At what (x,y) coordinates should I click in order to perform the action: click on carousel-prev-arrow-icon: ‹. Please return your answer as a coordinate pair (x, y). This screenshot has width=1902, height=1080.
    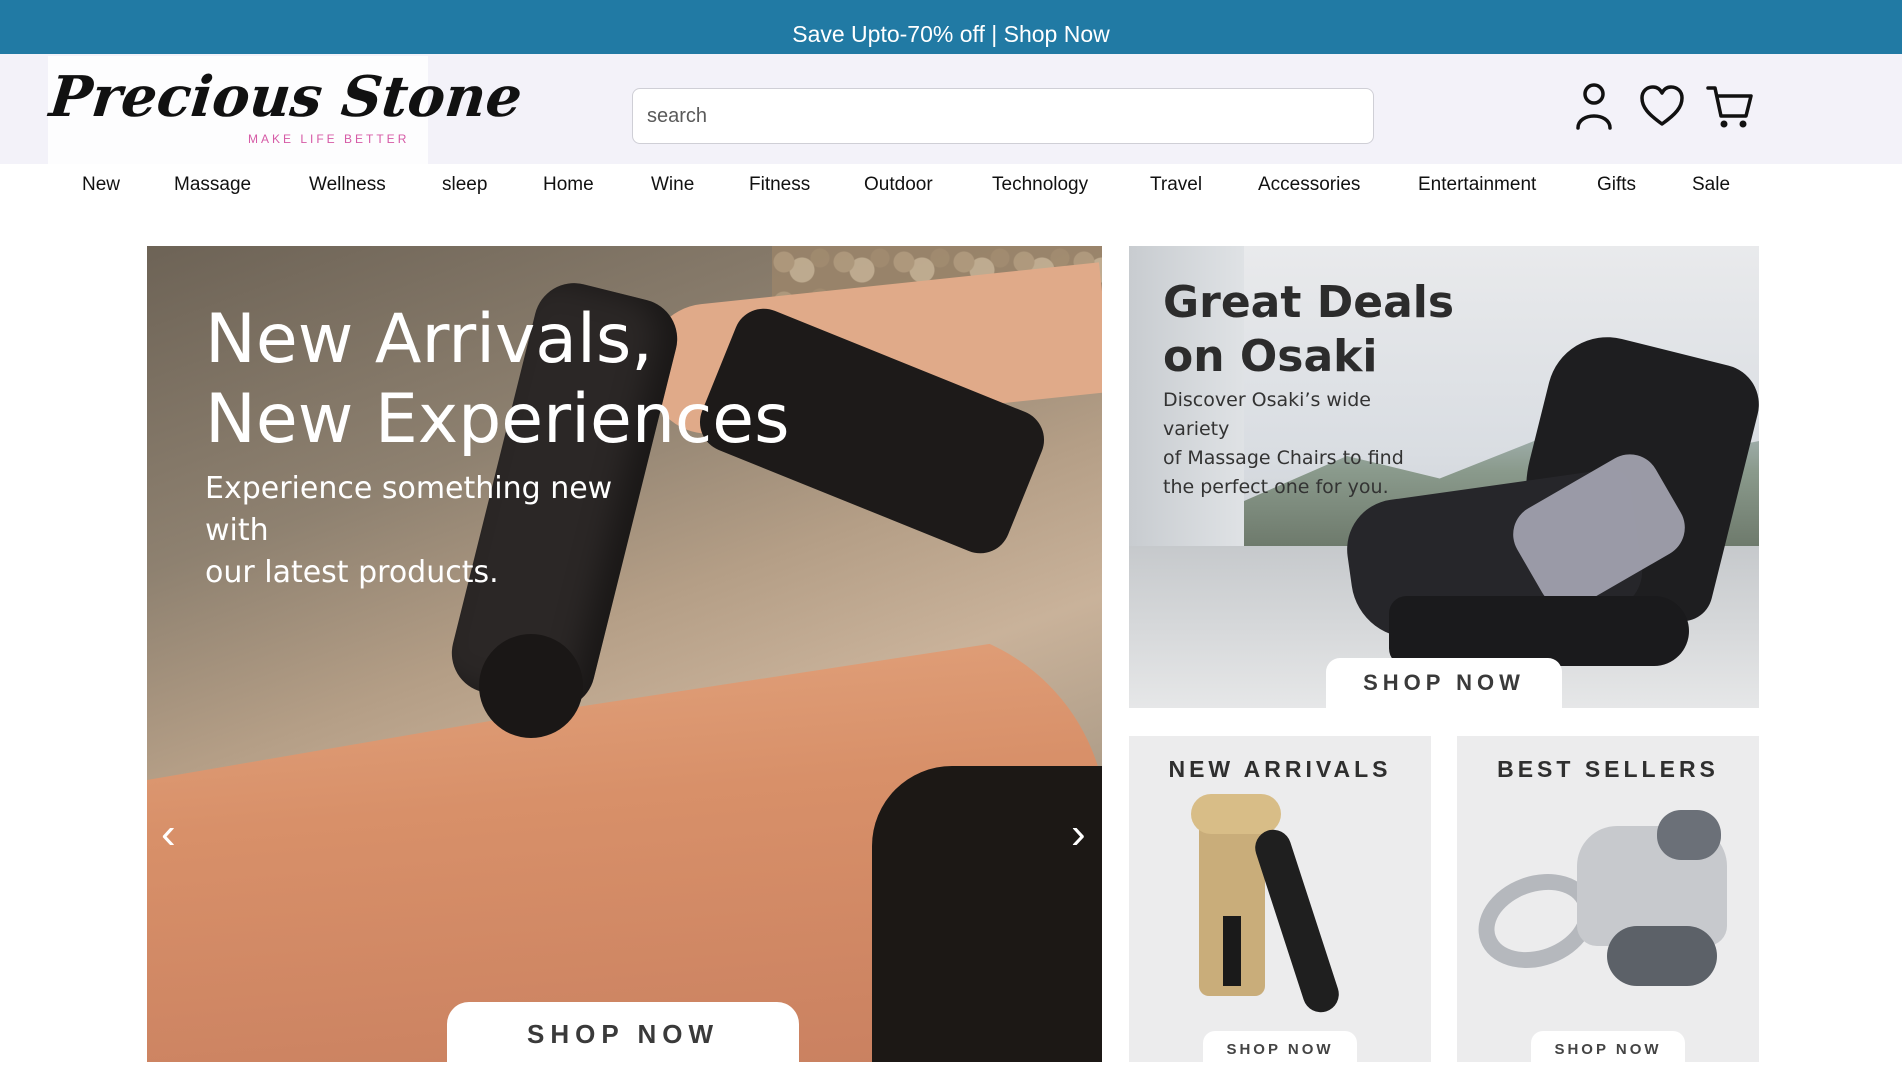
    Looking at the image, I should click on (168, 834).